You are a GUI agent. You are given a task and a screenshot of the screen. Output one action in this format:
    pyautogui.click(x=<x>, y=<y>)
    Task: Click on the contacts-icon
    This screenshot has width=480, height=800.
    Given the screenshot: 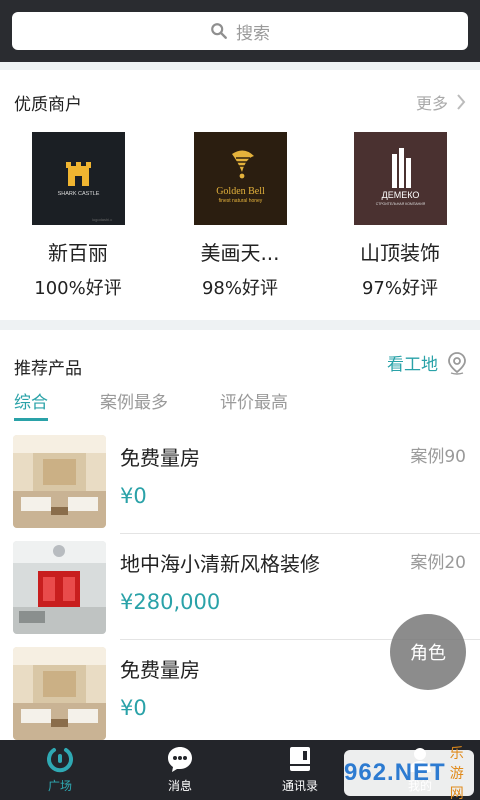 What is the action you would take?
    pyautogui.click(x=300, y=759)
    